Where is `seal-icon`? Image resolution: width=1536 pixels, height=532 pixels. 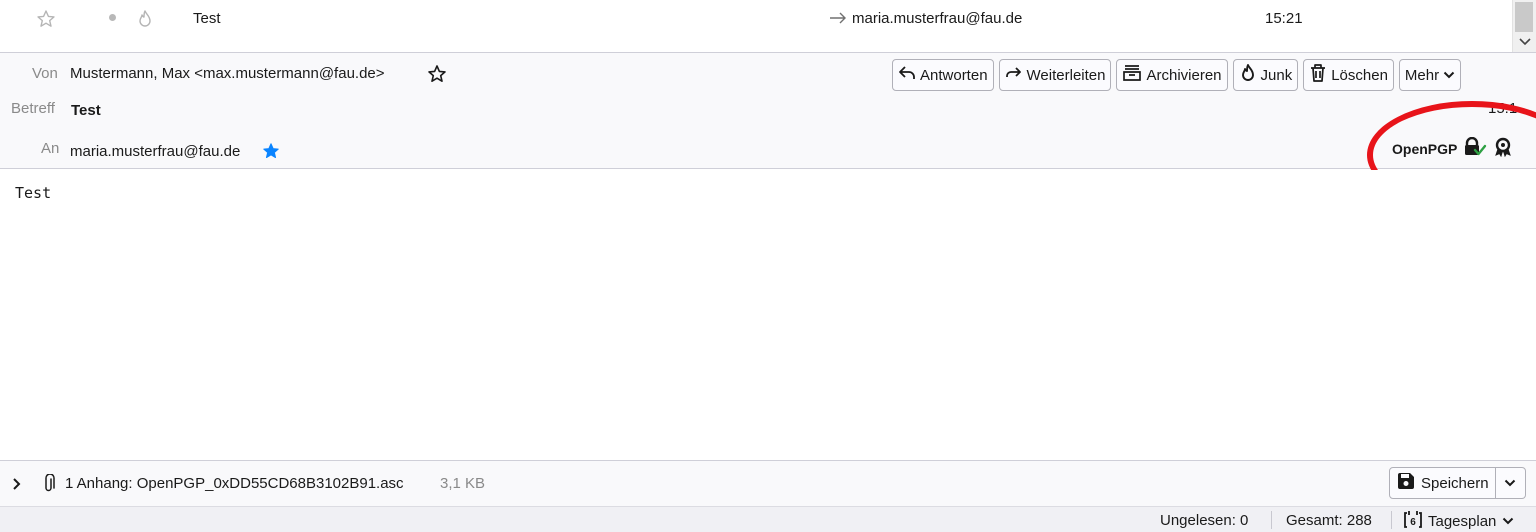 seal-icon is located at coordinates (1503, 149).